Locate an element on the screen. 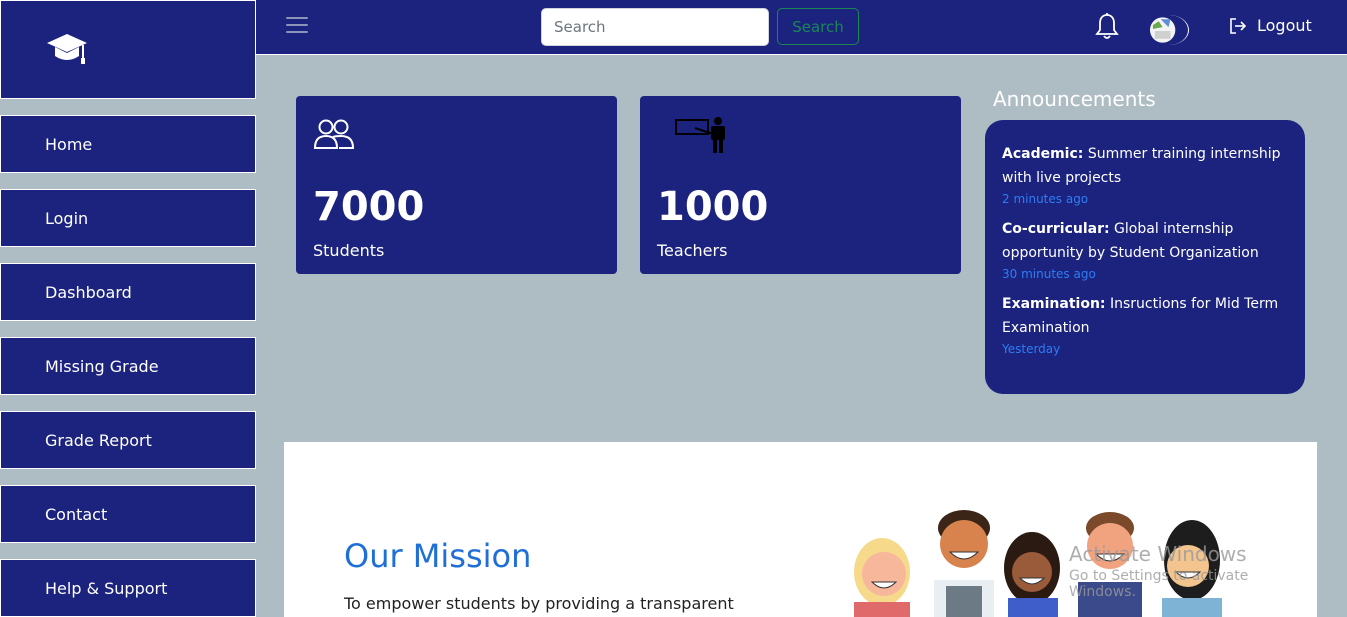 The image size is (1347, 617). sidebar-item-contact: Contact is located at coordinates (128, 514).